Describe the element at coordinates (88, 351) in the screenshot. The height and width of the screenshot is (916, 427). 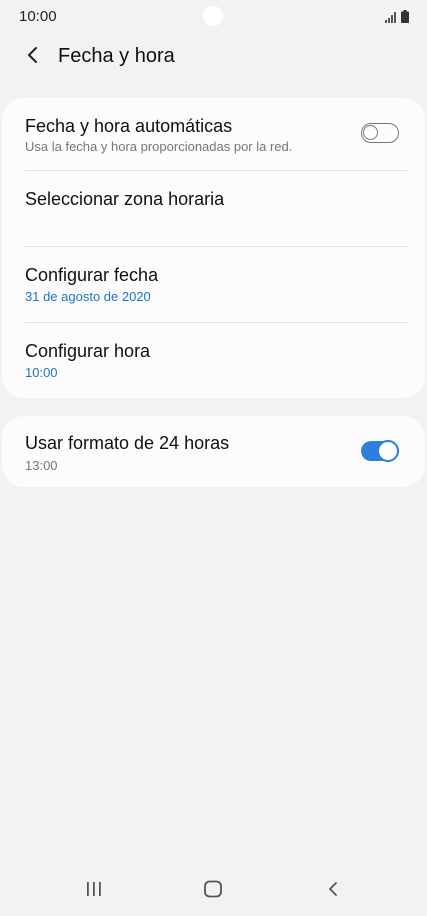
I see `set-time-title: Configurar hora` at that location.